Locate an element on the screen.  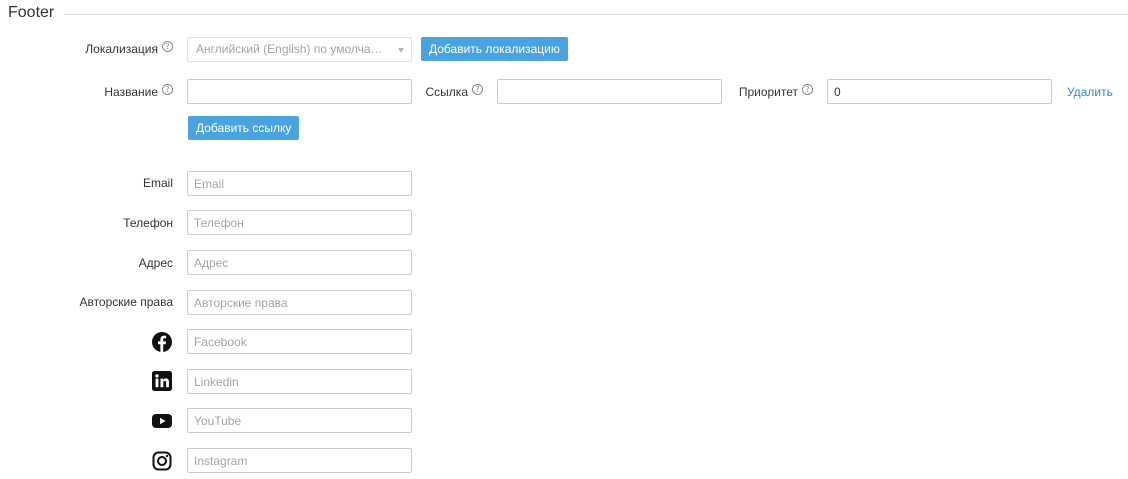
linkedin-icon is located at coordinates (162, 381).